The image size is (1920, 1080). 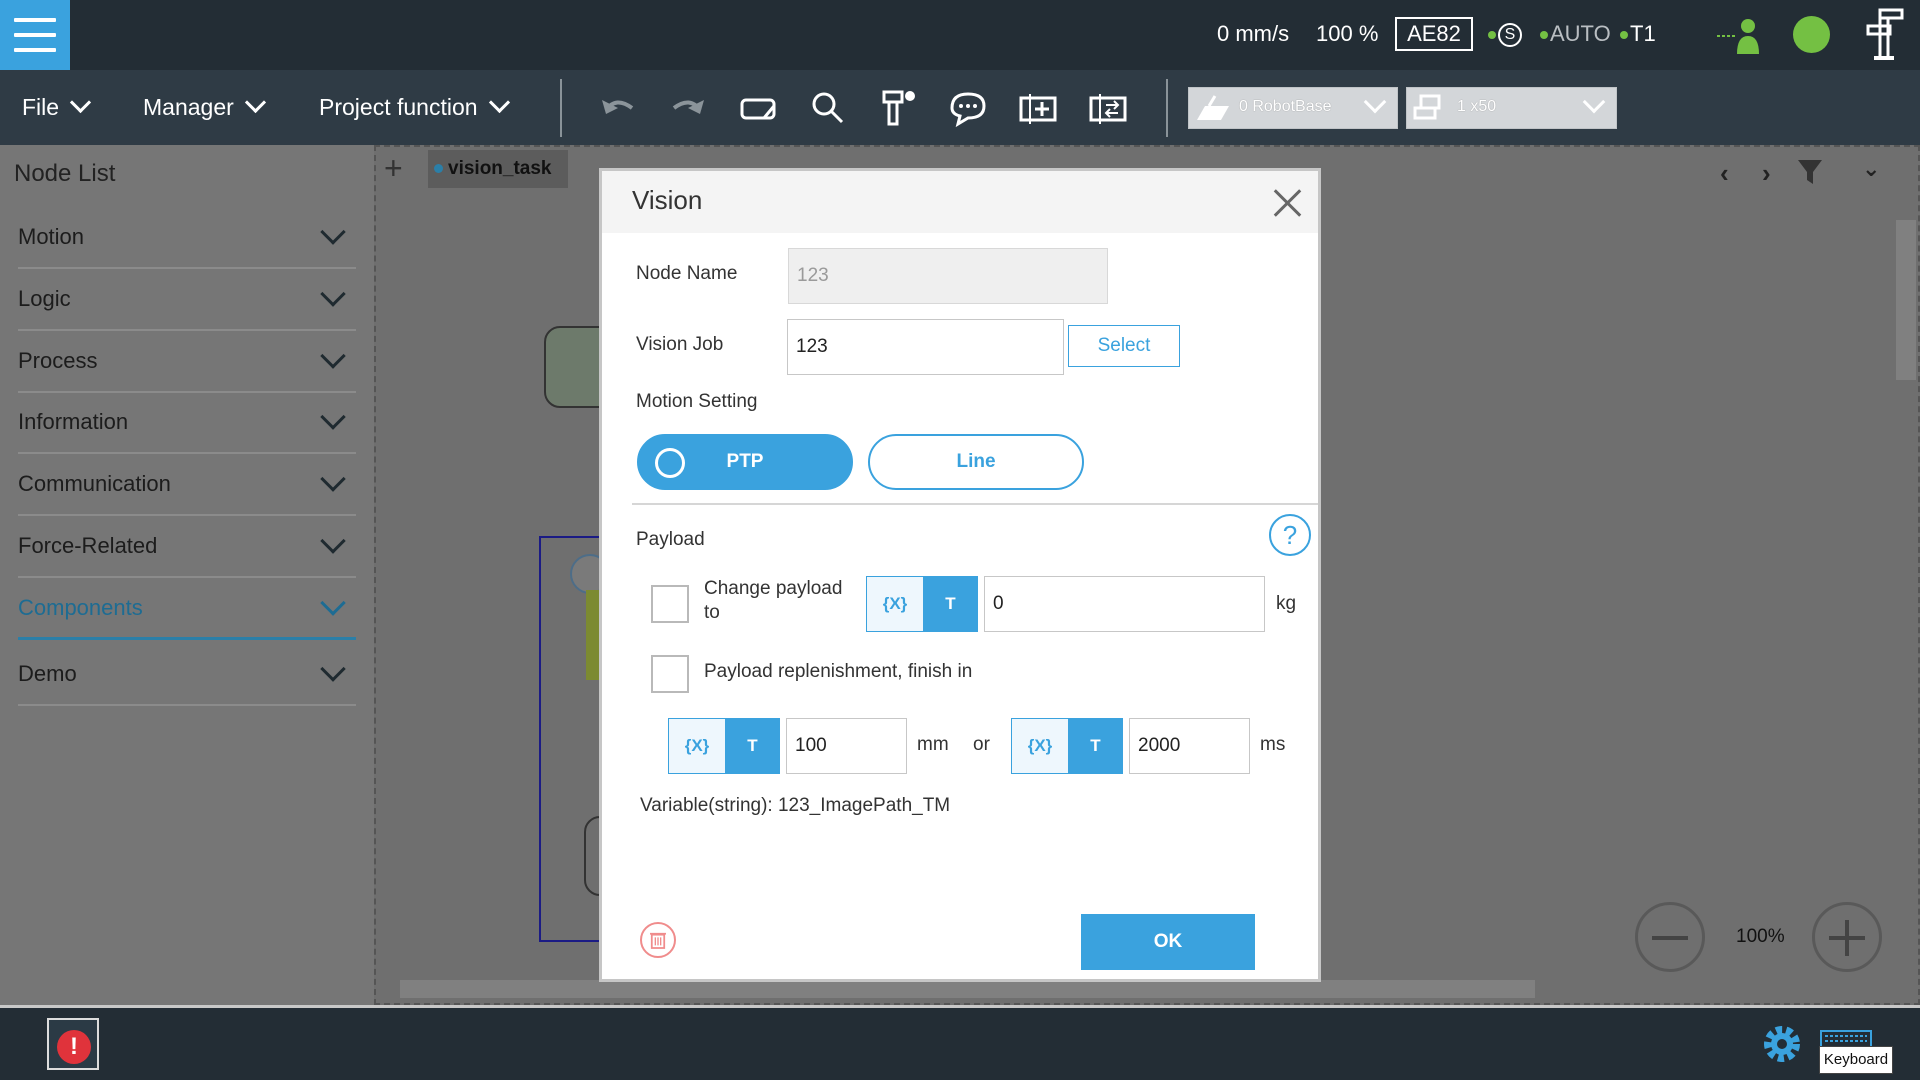 I want to click on filter-icon, so click(x=1812, y=172).